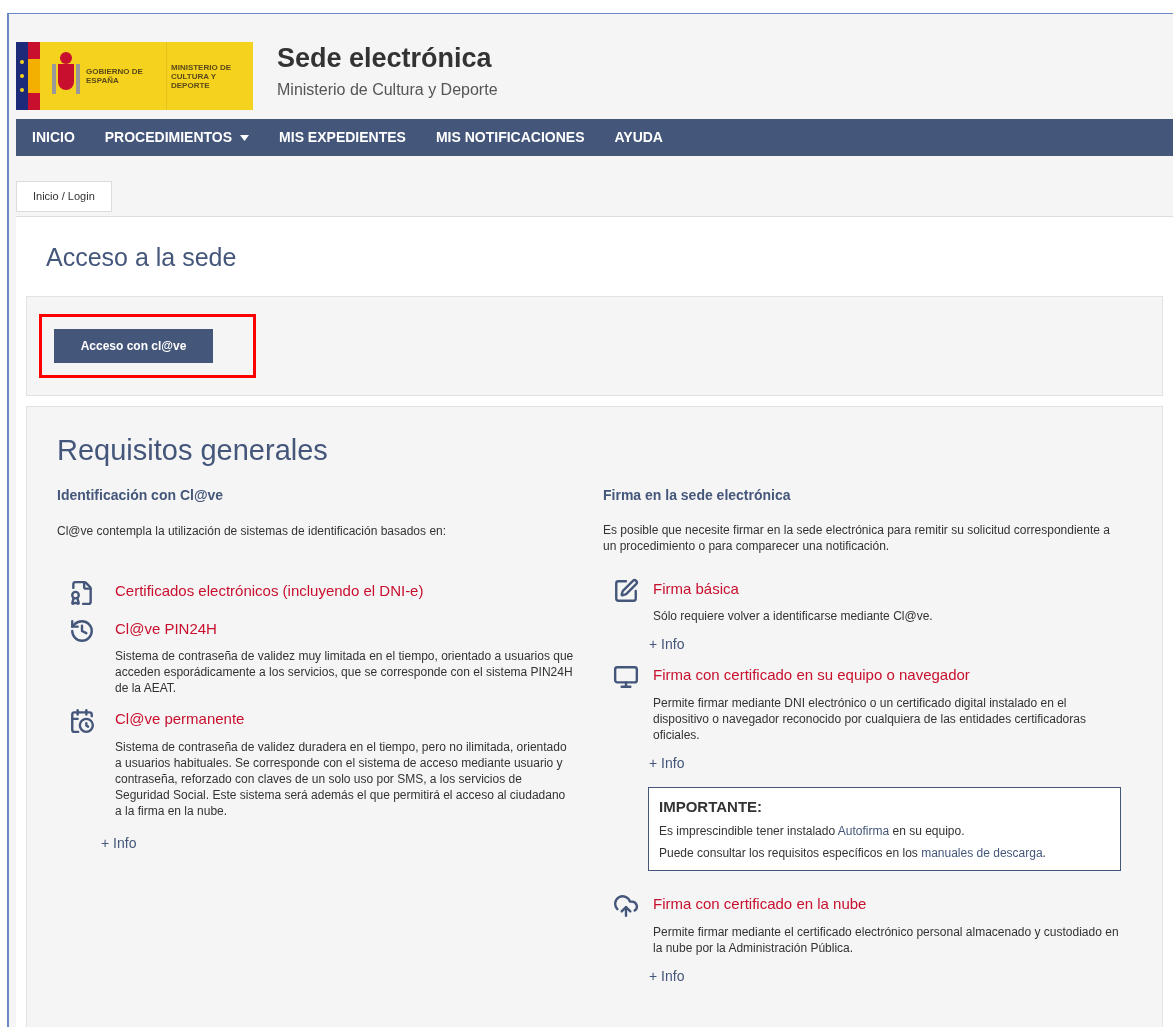  I want to click on column-intro: Cl@ve contempla la utilización de sistemas de identificación basados en:, so click(252, 531).